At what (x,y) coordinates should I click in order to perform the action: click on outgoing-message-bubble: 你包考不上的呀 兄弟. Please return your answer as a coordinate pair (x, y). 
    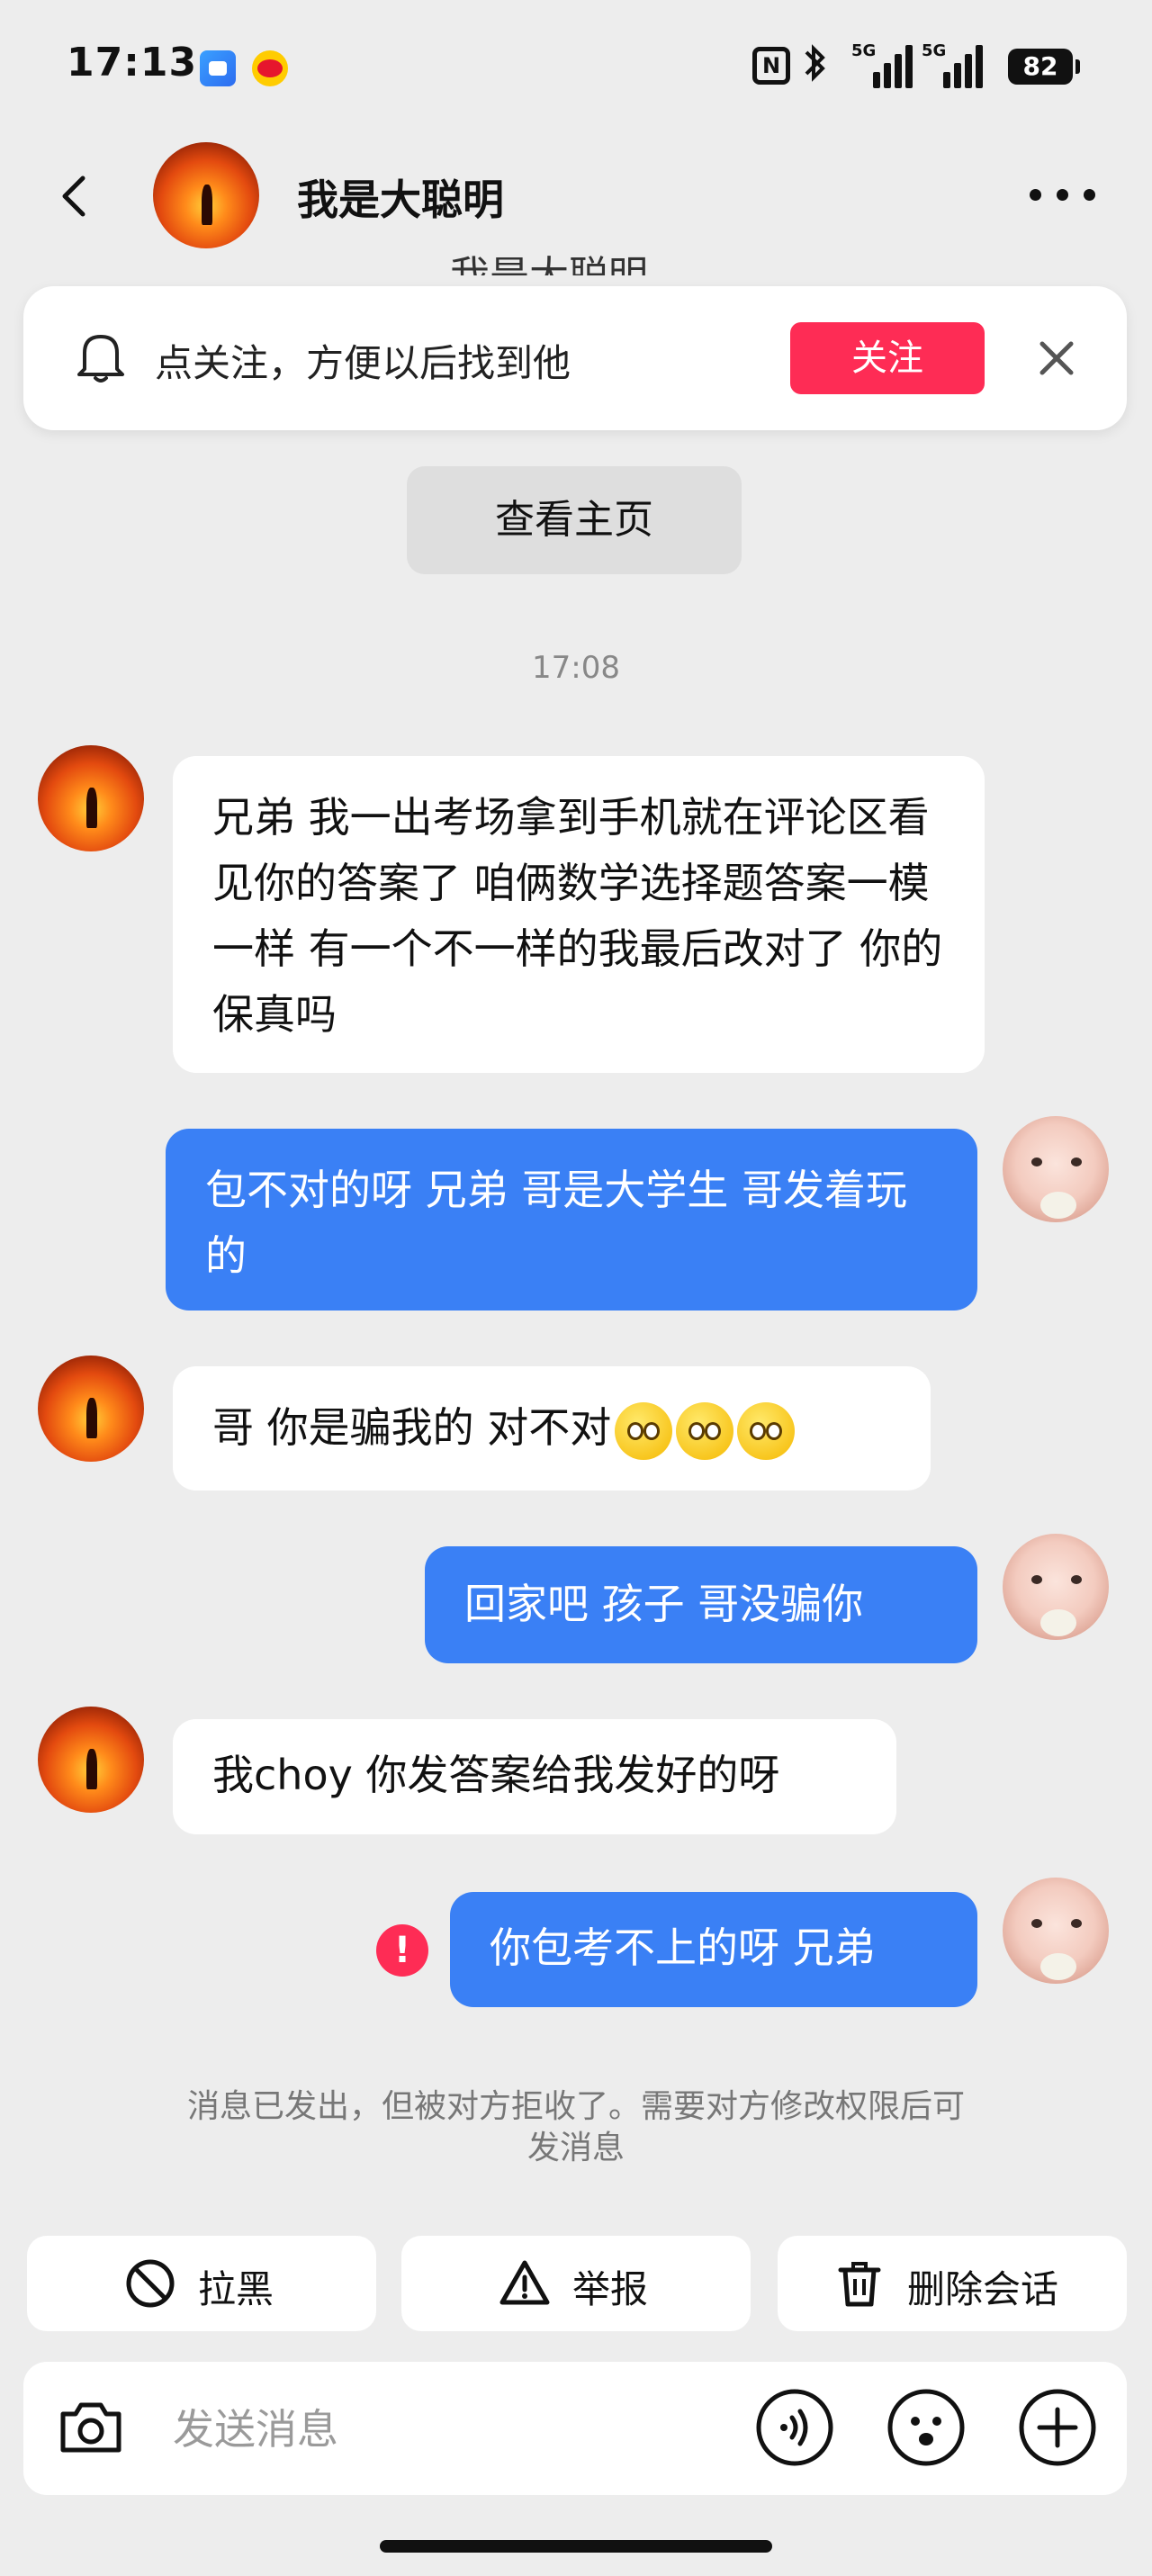
    Looking at the image, I should click on (714, 1949).